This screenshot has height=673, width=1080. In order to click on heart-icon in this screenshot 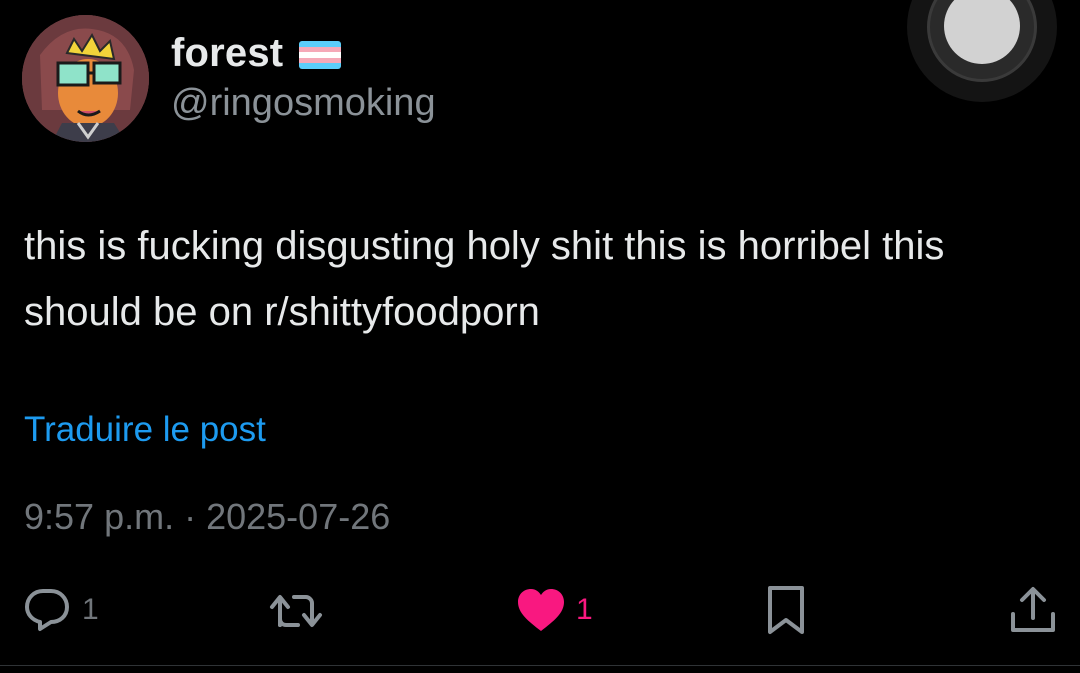, I will do `click(541, 610)`.